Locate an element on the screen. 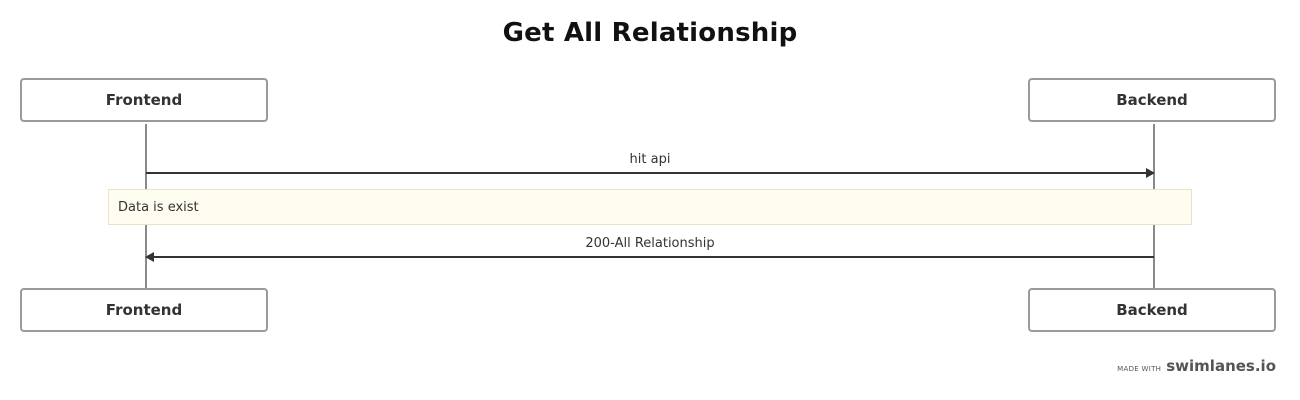 This screenshot has width=1300, height=400. actor-backend-bottom: Backend is located at coordinates (1152, 310).